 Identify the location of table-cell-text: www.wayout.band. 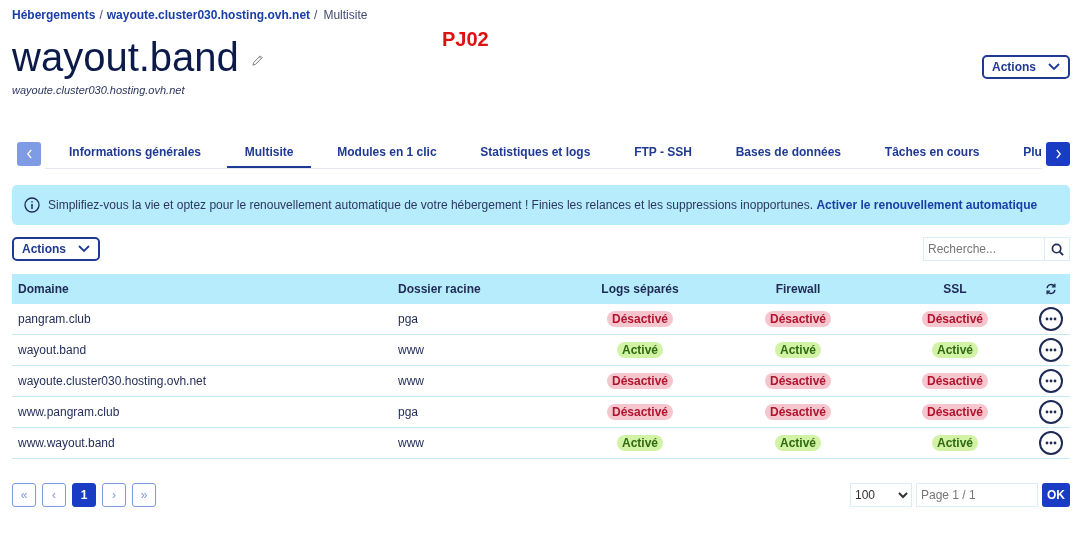
(66, 443).